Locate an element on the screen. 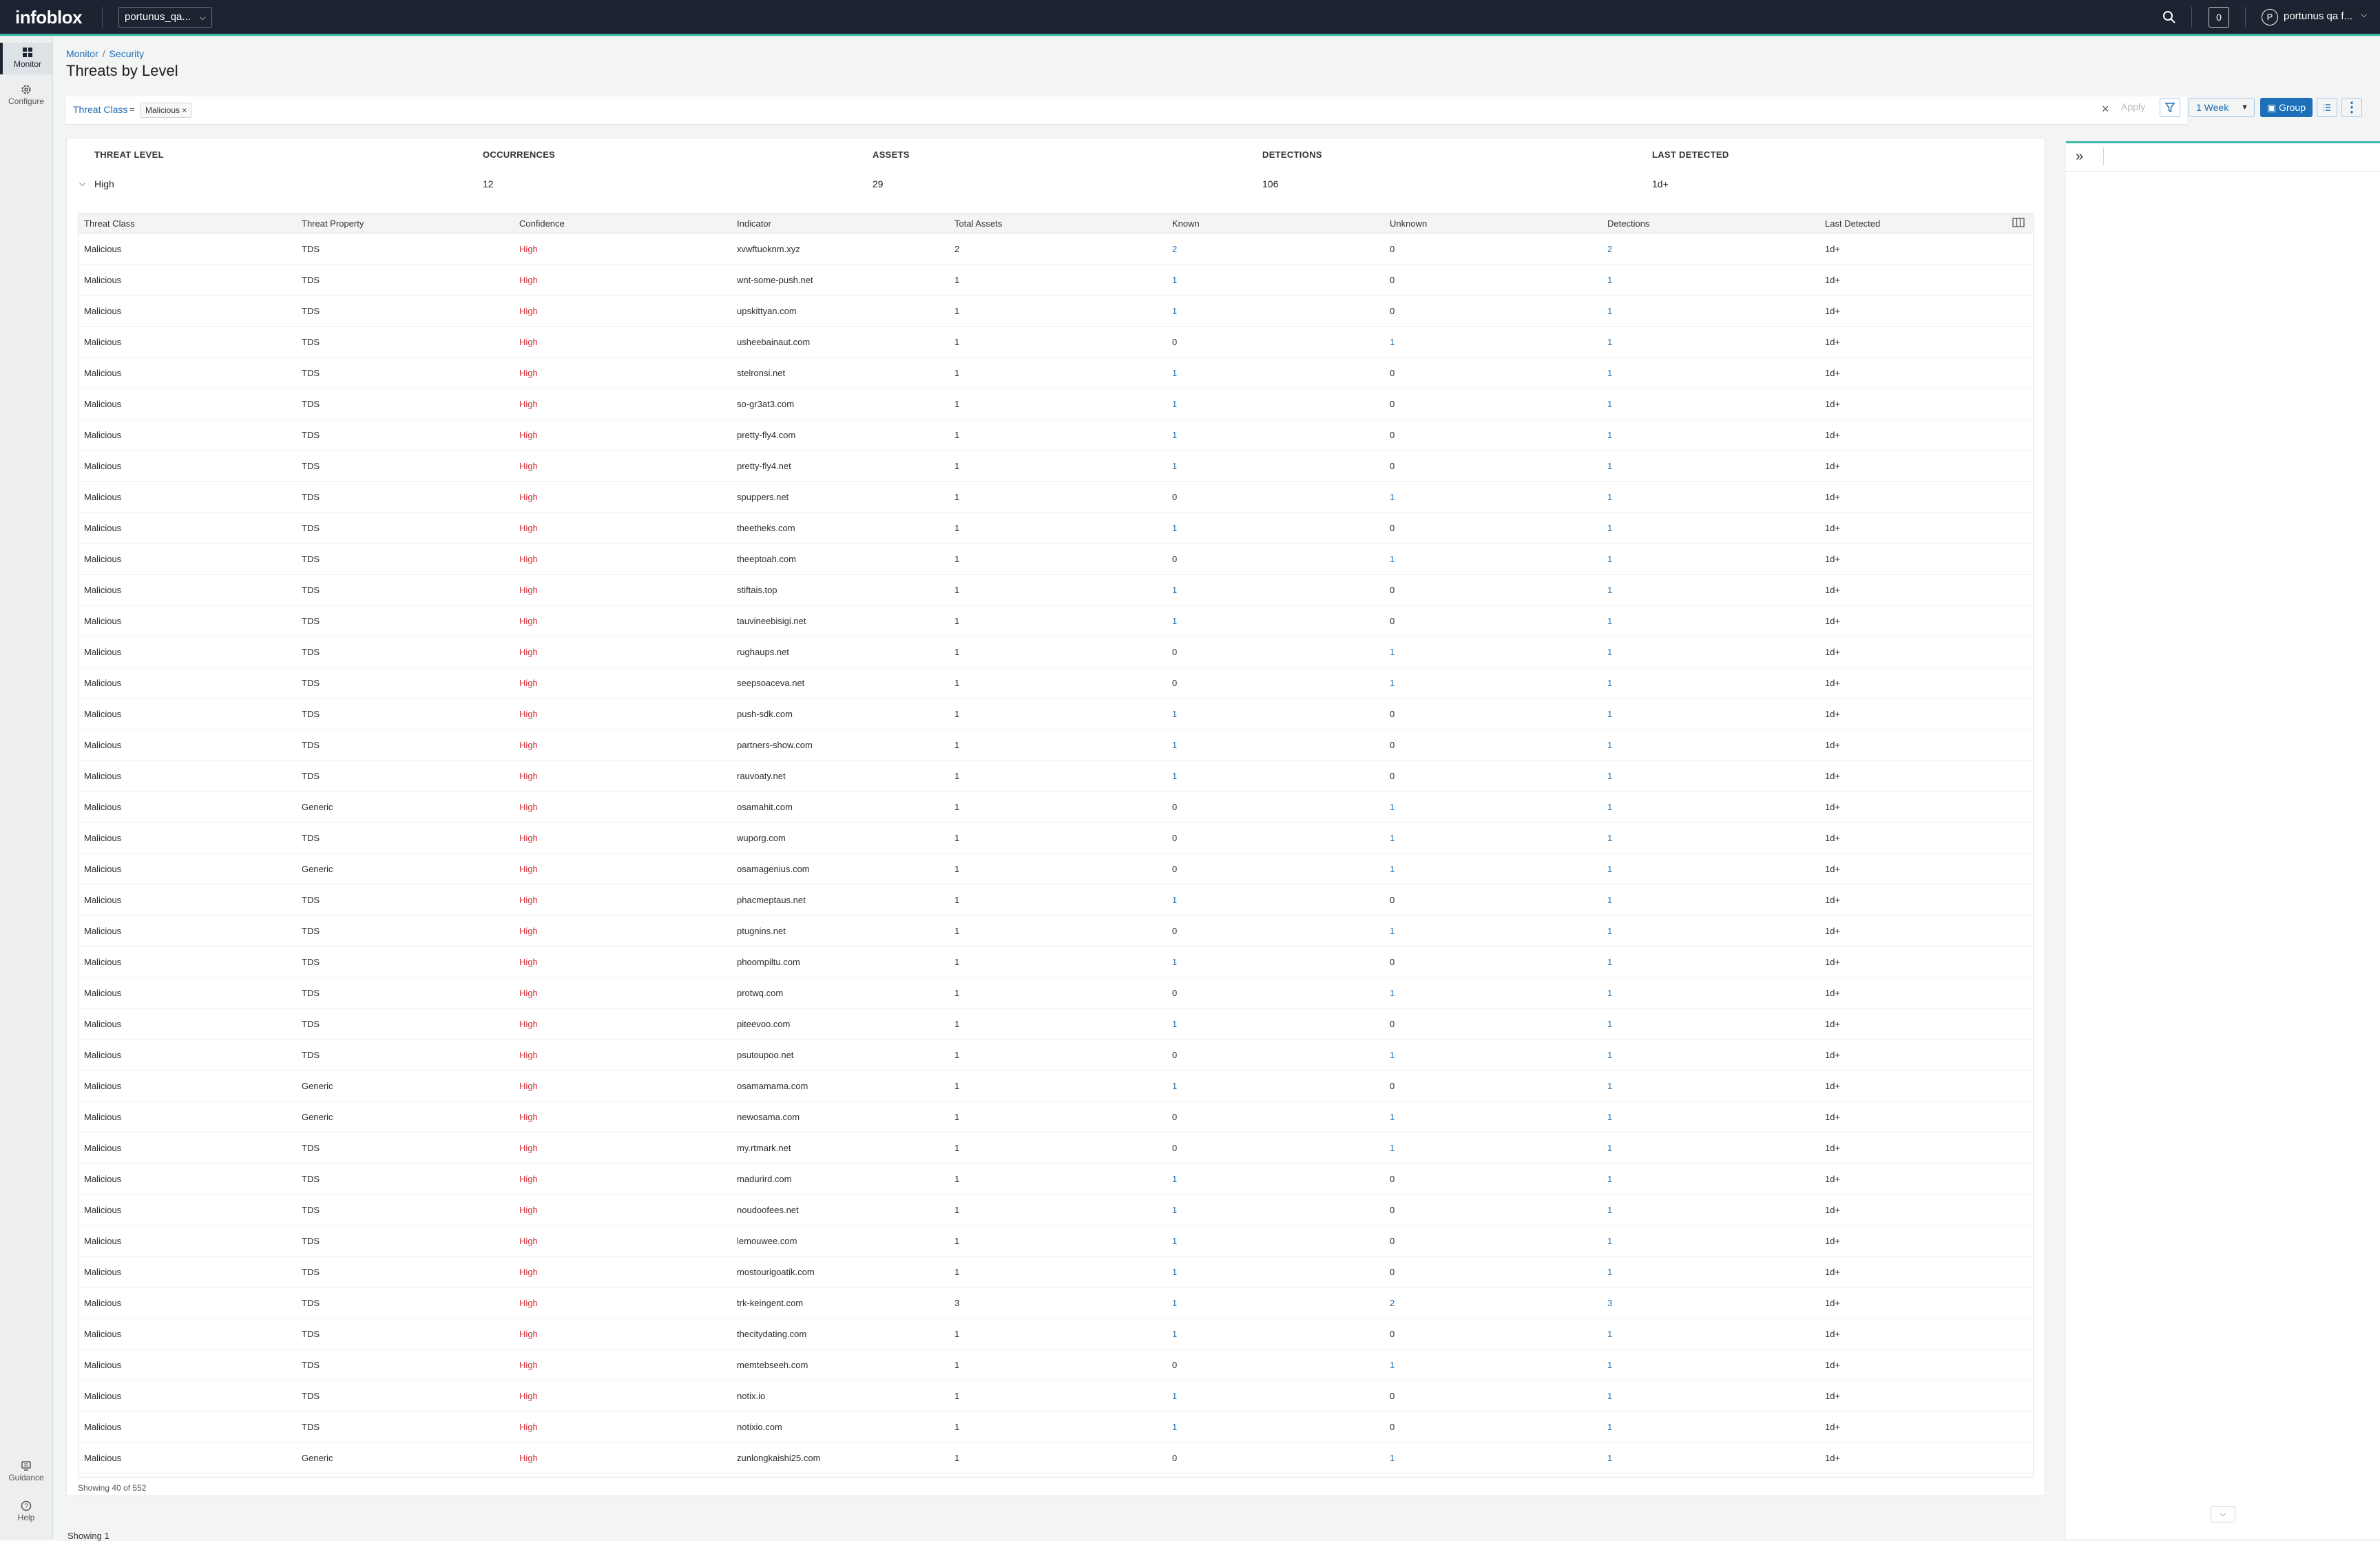 This screenshot has width=2380, height=1541. cell-indicator: rughaups.net is located at coordinates (763, 652).